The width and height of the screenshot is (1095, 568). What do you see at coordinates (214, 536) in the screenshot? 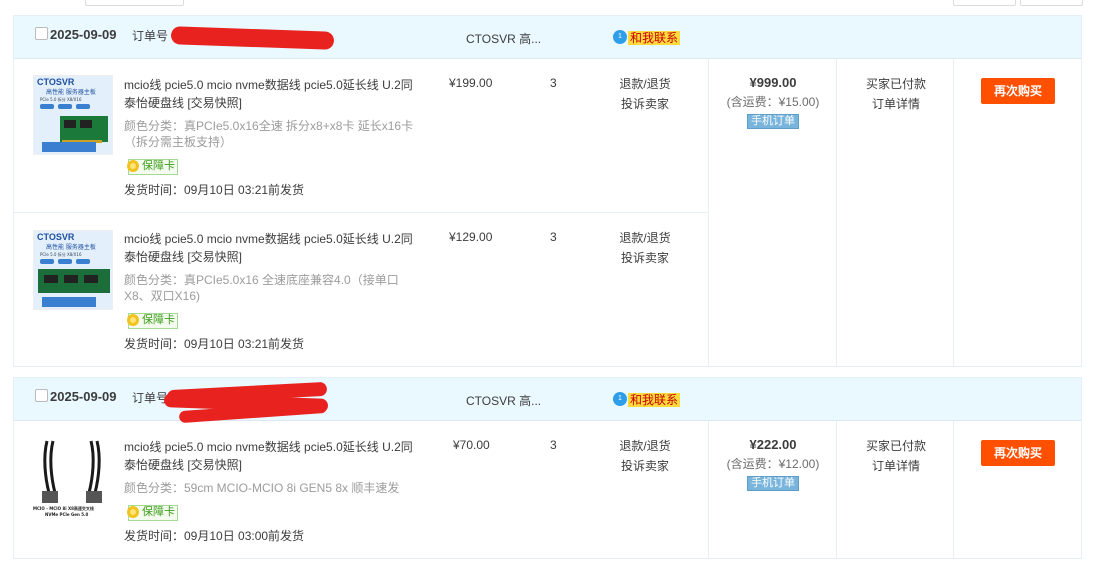
I see `ship-time: 发货时间：09月10日 03:00前发货` at bounding box center [214, 536].